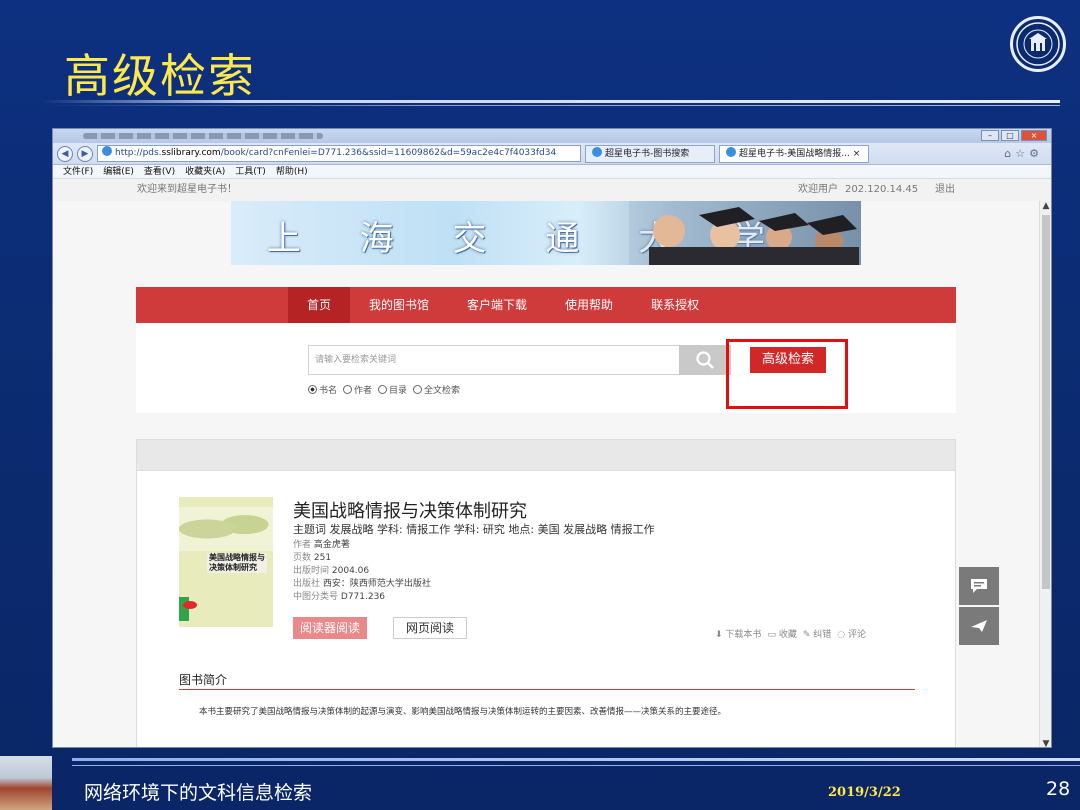 Image resolution: width=1080 pixels, height=810 pixels. I want to click on radio-title: 书名, so click(322, 389).